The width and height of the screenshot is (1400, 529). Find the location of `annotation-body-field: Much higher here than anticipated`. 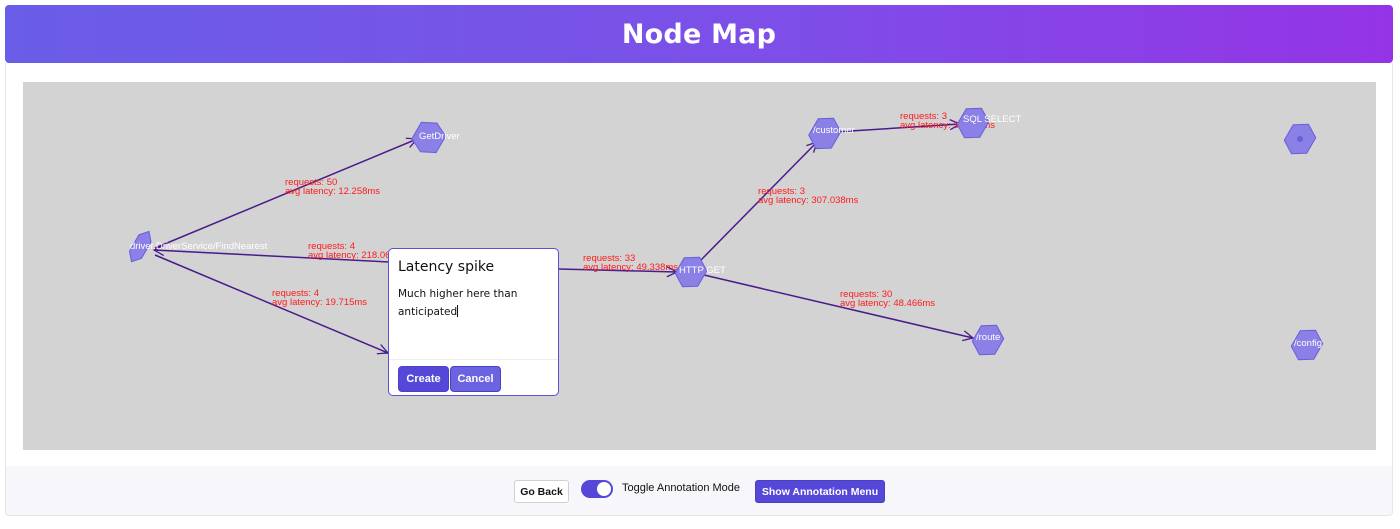

annotation-body-field: Much higher here than anticipated is located at coordinates (473, 303).